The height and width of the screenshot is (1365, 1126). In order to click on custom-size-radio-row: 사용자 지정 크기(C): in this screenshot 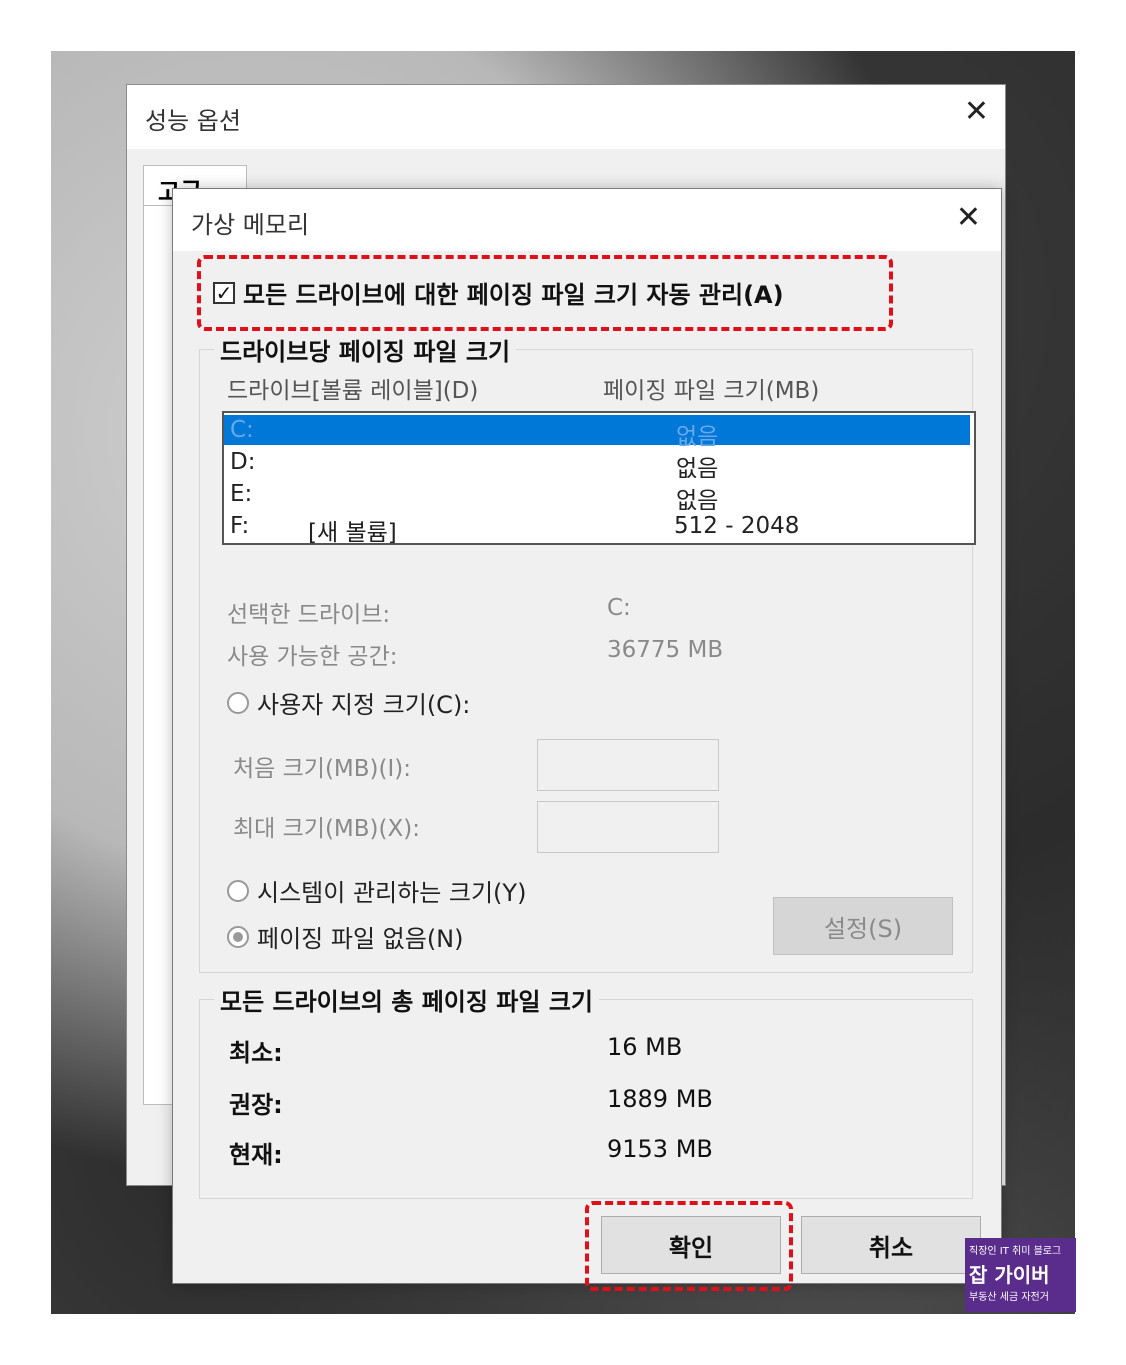, I will do `click(348, 702)`.